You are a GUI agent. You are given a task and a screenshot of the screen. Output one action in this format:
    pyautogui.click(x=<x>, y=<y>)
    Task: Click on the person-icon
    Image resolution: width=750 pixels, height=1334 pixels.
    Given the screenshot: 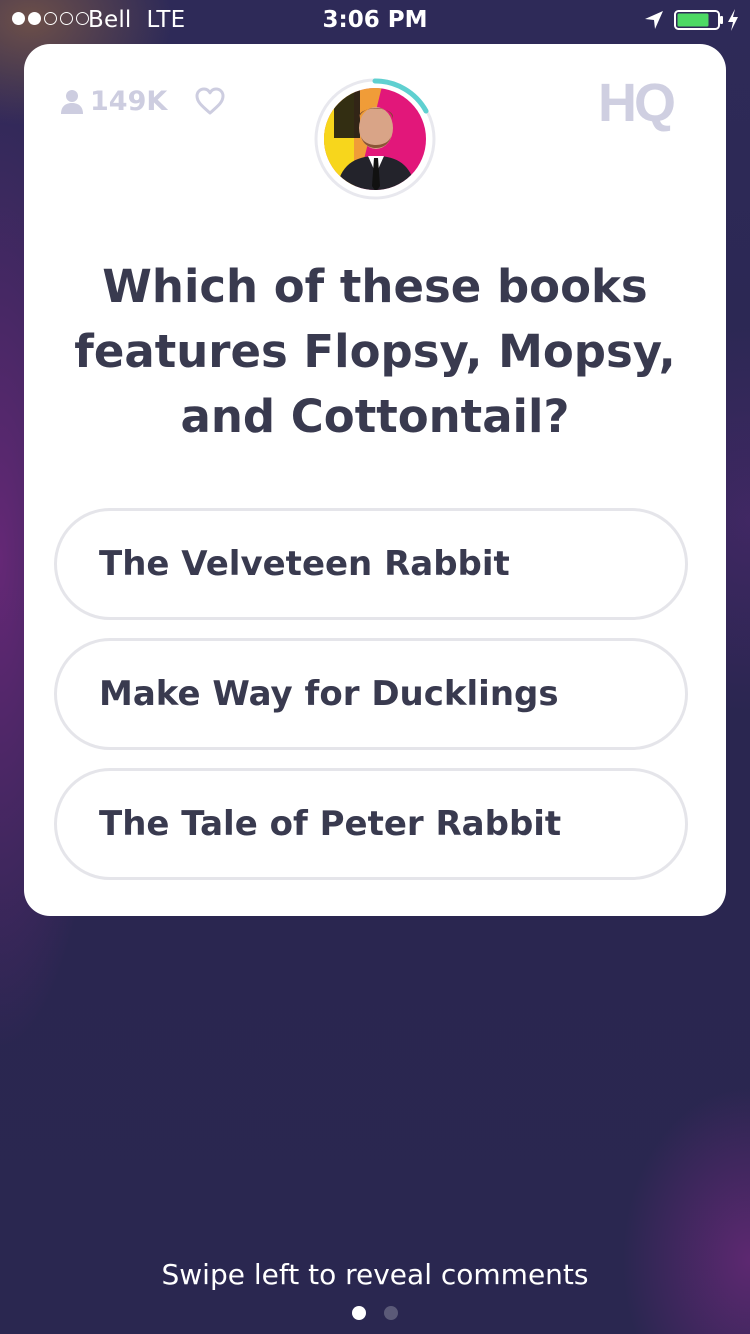 What is the action you would take?
    pyautogui.click(x=72, y=101)
    